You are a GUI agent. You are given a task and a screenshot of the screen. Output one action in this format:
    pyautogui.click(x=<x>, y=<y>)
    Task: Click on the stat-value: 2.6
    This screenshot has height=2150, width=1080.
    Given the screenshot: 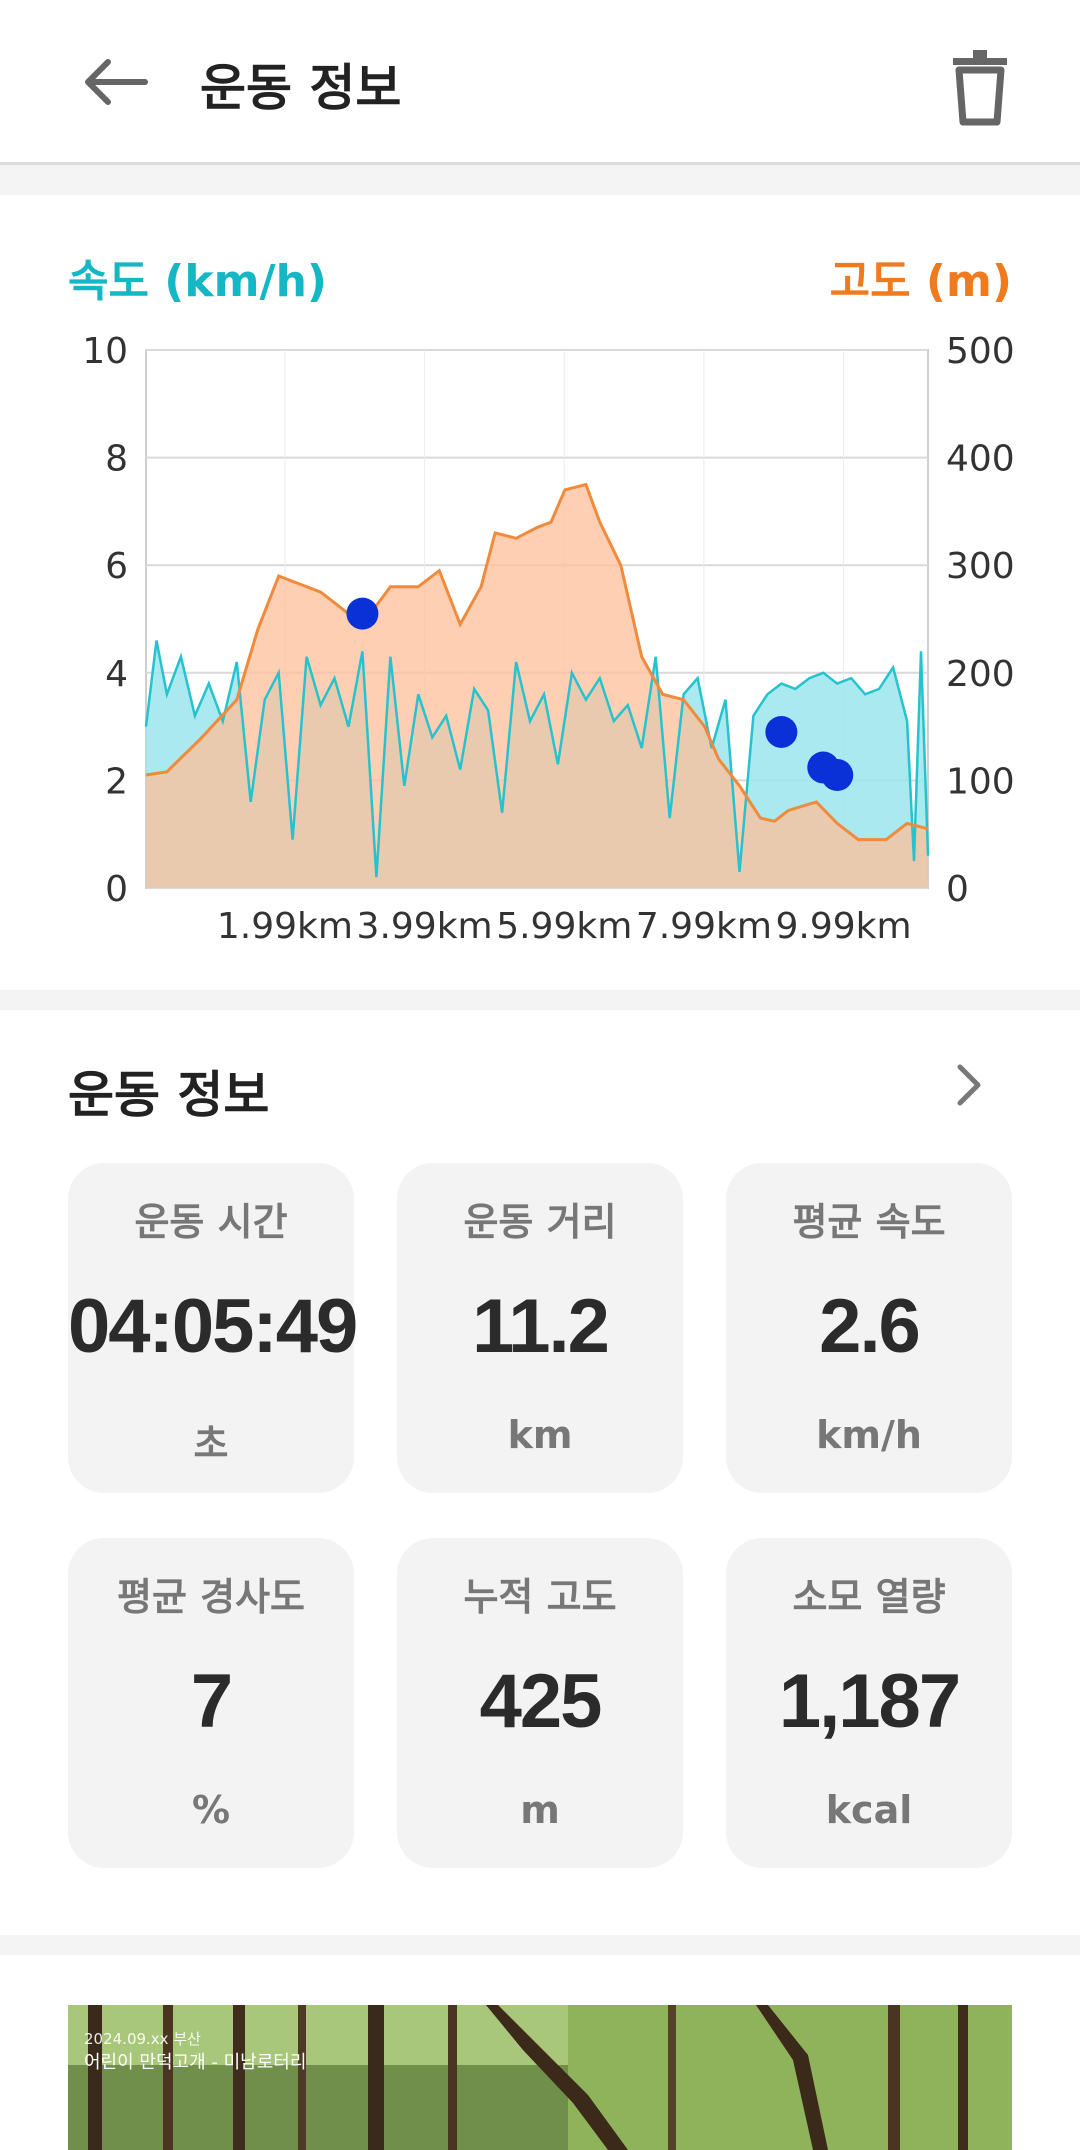 What is the action you would take?
    pyautogui.click(x=870, y=1326)
    